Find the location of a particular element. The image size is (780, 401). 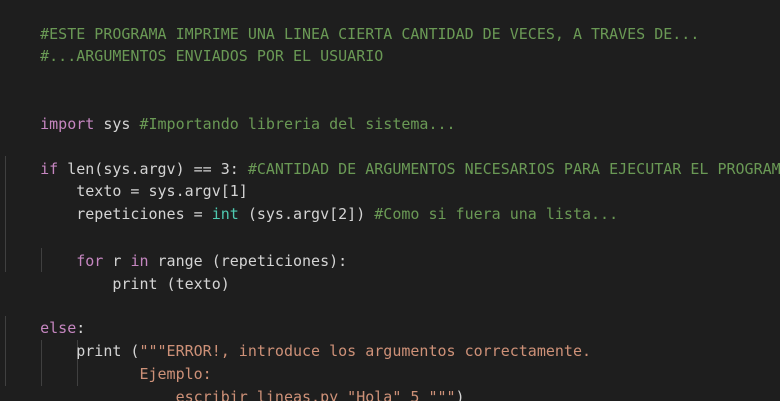

code-token: repeticiones = is located at coordinates (126, 214).